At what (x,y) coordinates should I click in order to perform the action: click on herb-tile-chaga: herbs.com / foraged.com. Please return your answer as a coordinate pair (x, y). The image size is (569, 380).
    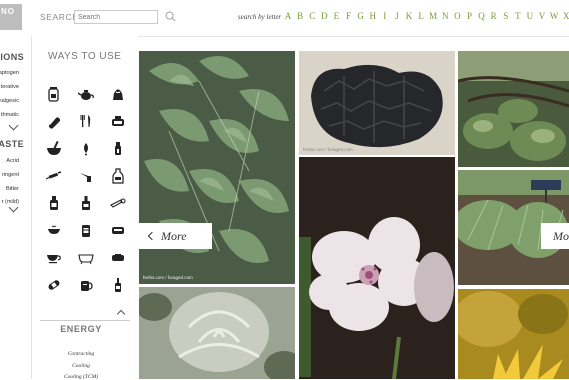
    Looking at the image, I should click on (377, 103).